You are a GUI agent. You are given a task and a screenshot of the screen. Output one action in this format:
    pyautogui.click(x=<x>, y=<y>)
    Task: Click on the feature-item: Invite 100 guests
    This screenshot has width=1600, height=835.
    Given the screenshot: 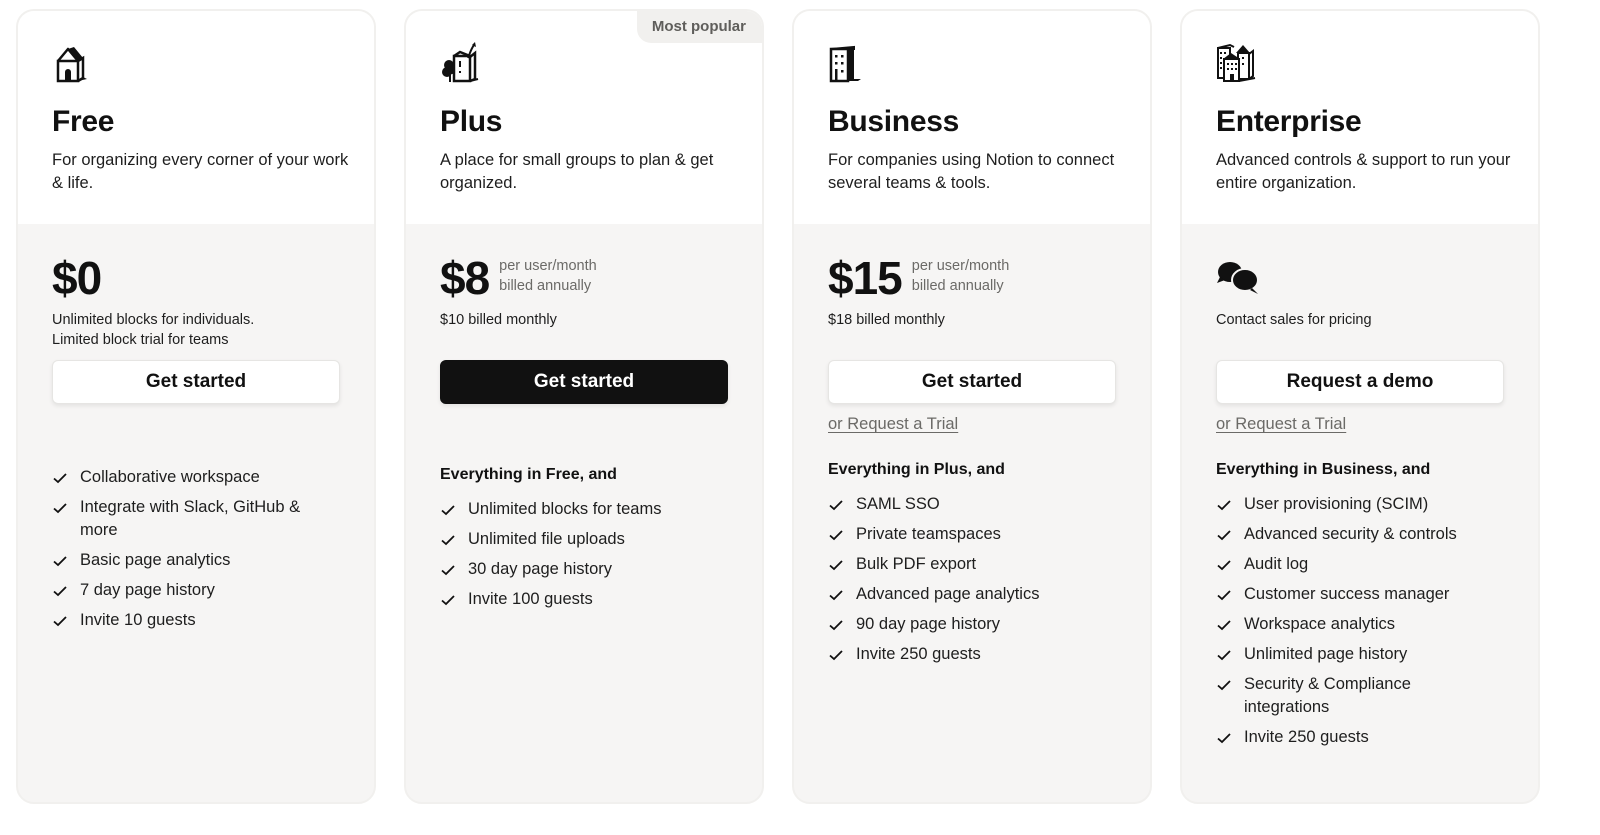 What is the action you would take?
    pyautogui.click(x=584, y=599)
    